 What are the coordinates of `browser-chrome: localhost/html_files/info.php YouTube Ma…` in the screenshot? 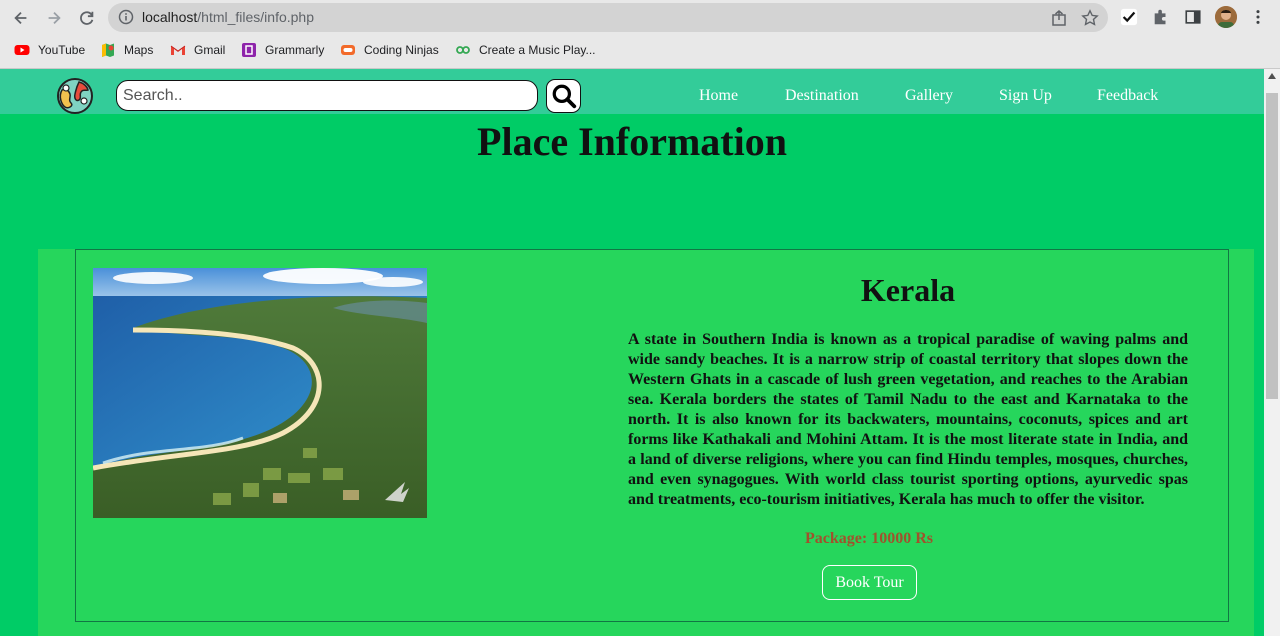 It's located at (640, 34).